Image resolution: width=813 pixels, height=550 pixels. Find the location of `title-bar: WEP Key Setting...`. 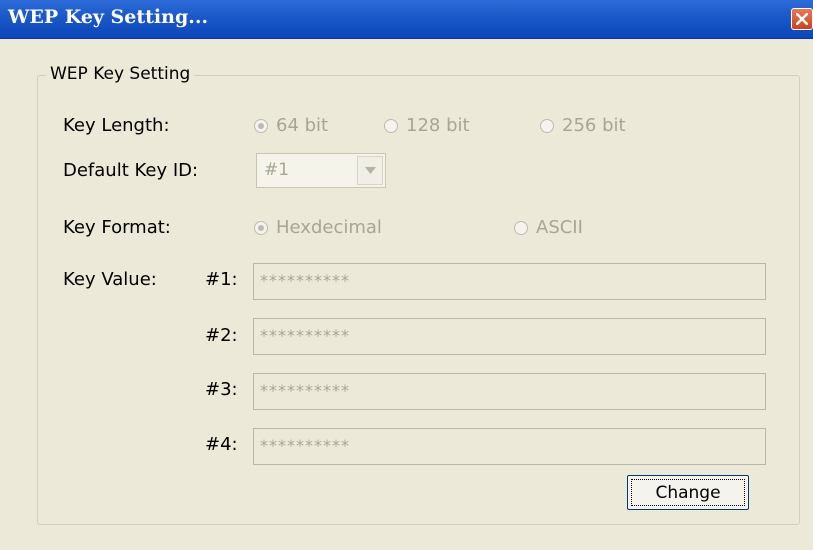

title-bar: WEP Key Setting... is located at coordinates (406, 19).